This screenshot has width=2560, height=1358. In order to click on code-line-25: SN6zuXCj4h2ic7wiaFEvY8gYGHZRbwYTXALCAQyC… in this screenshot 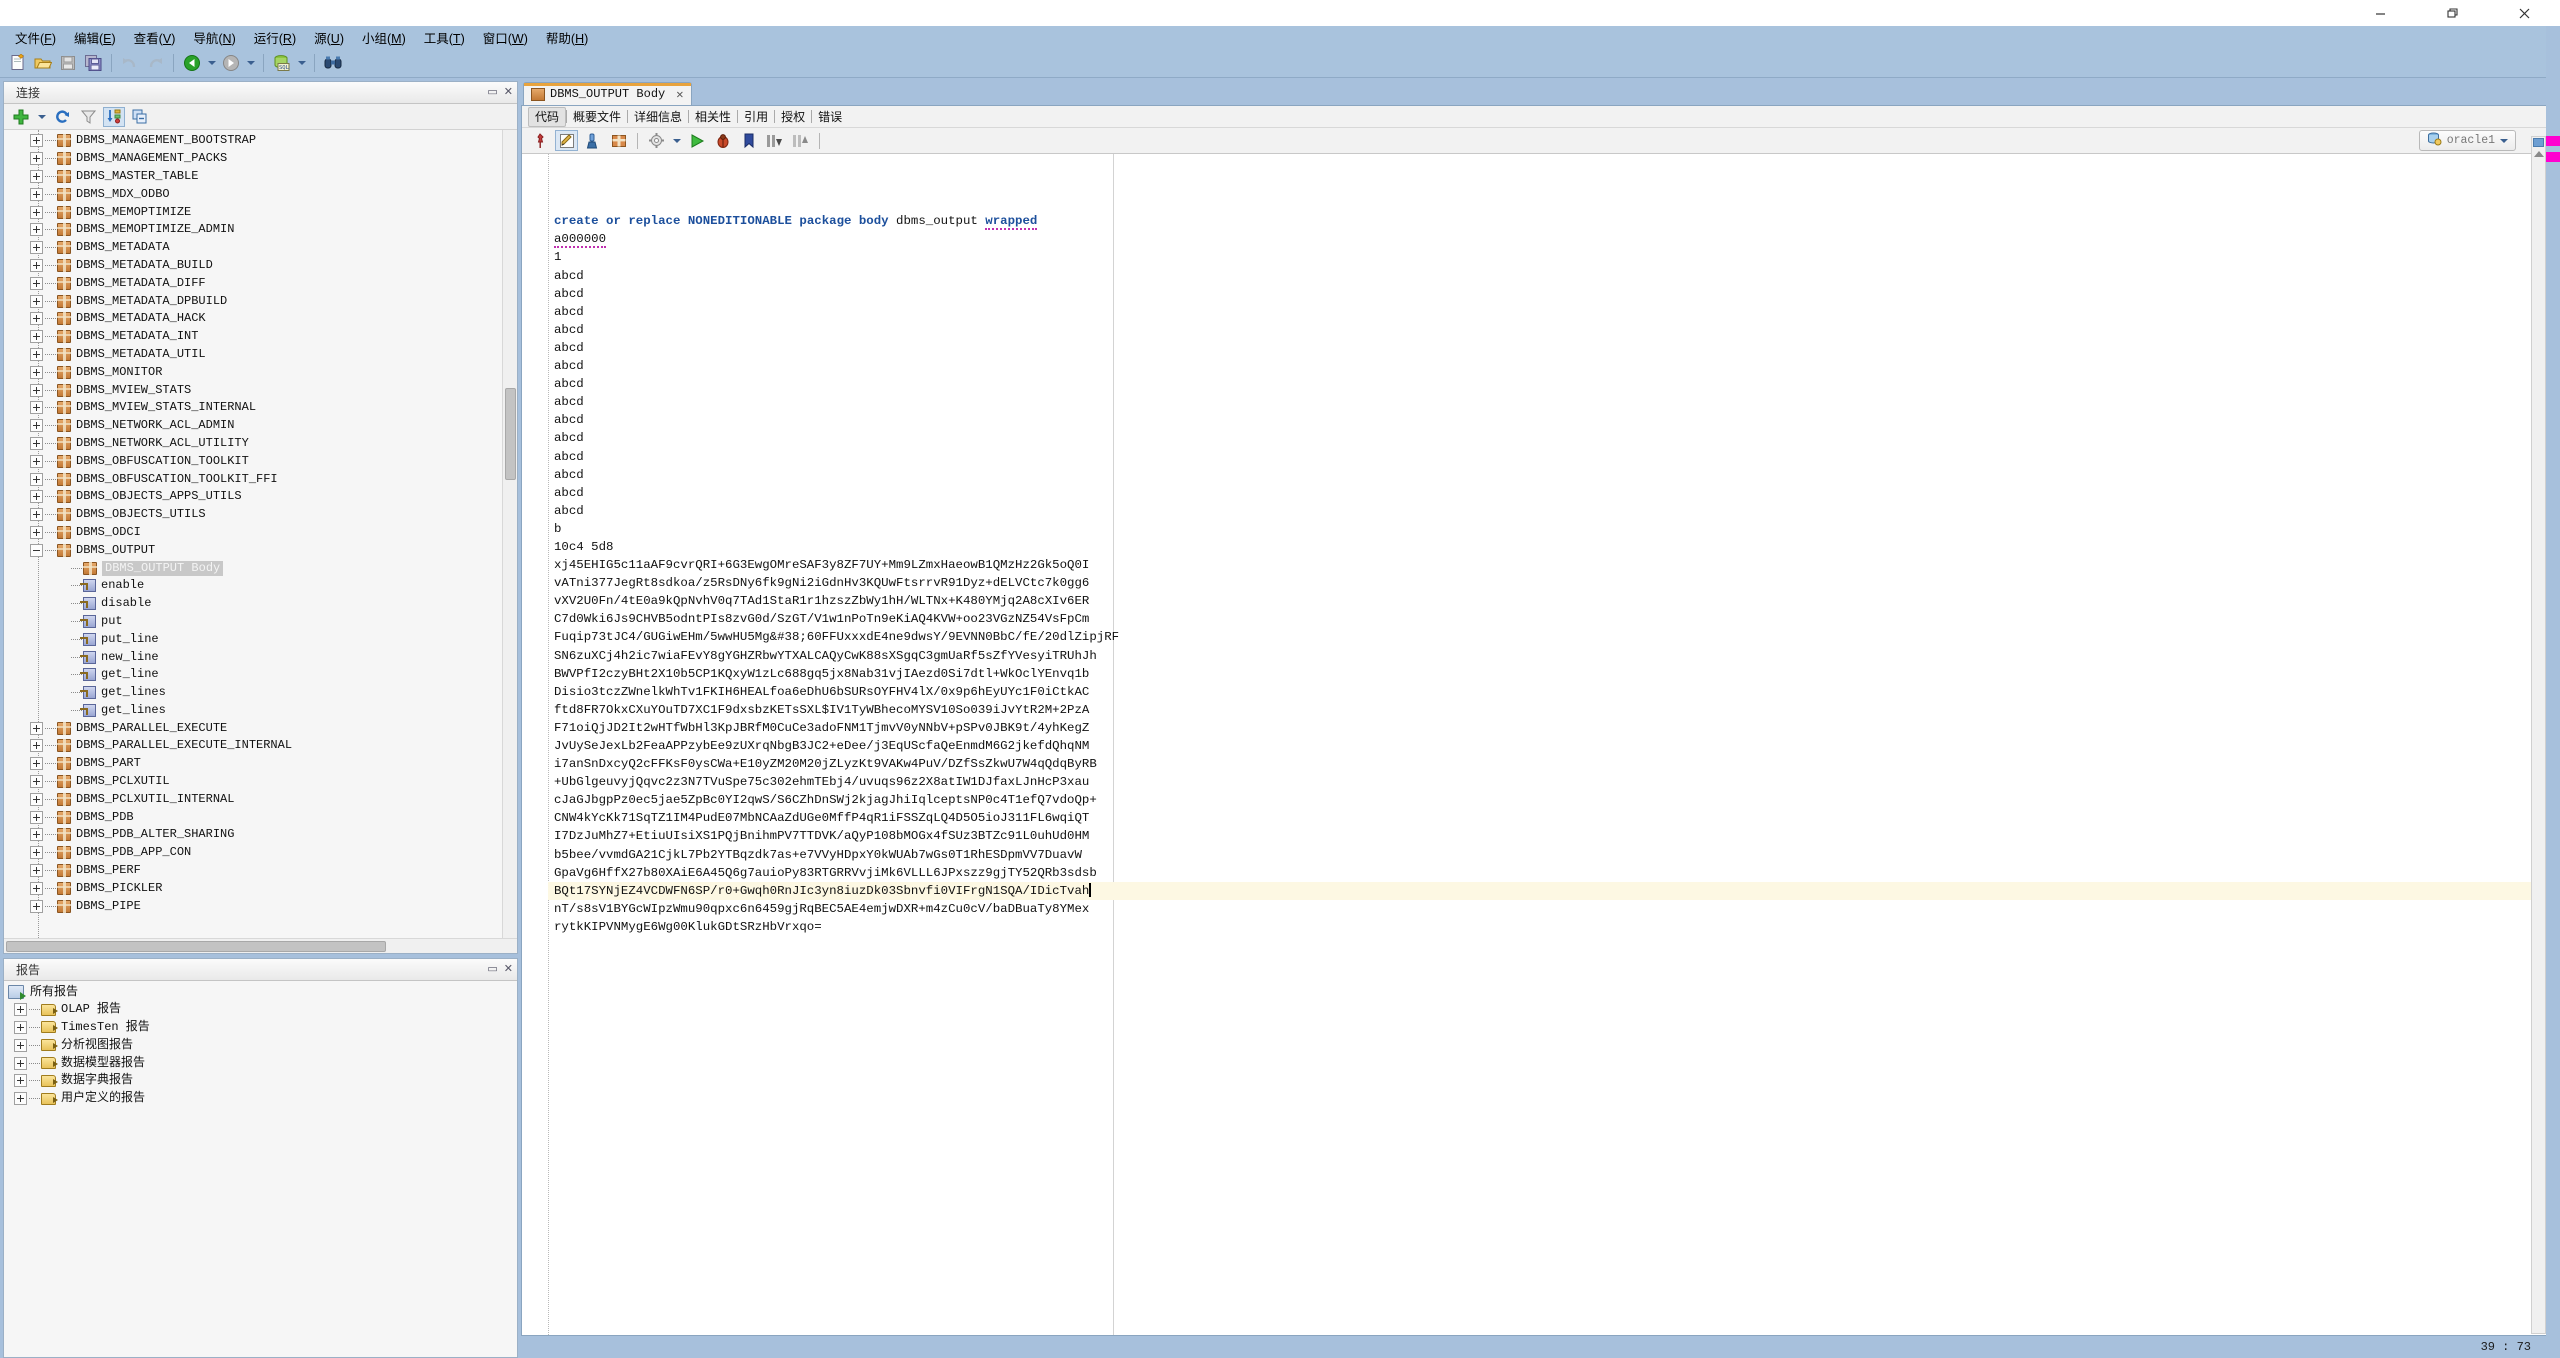, I will do `click(1552, 656)`.